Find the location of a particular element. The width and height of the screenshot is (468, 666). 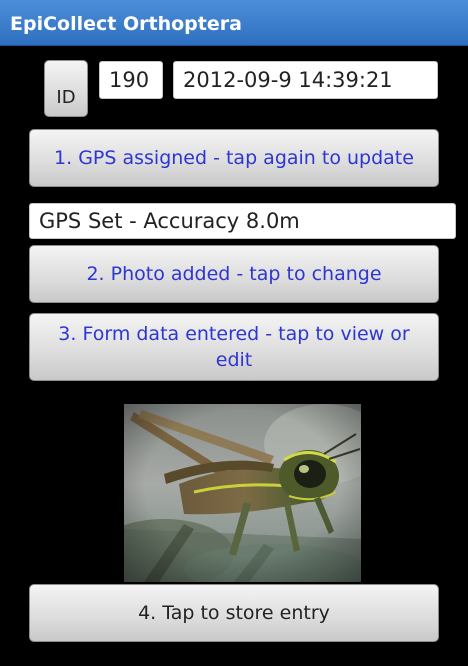

id-value-field: 190 is located at coordinates (131, 80).